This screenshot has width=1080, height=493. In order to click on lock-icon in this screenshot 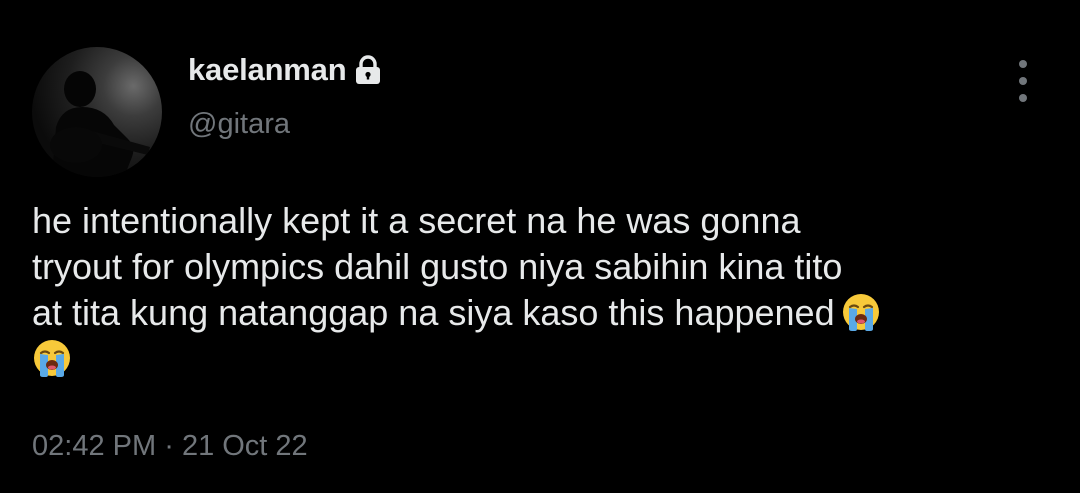, I will do `click(368, 69)`.